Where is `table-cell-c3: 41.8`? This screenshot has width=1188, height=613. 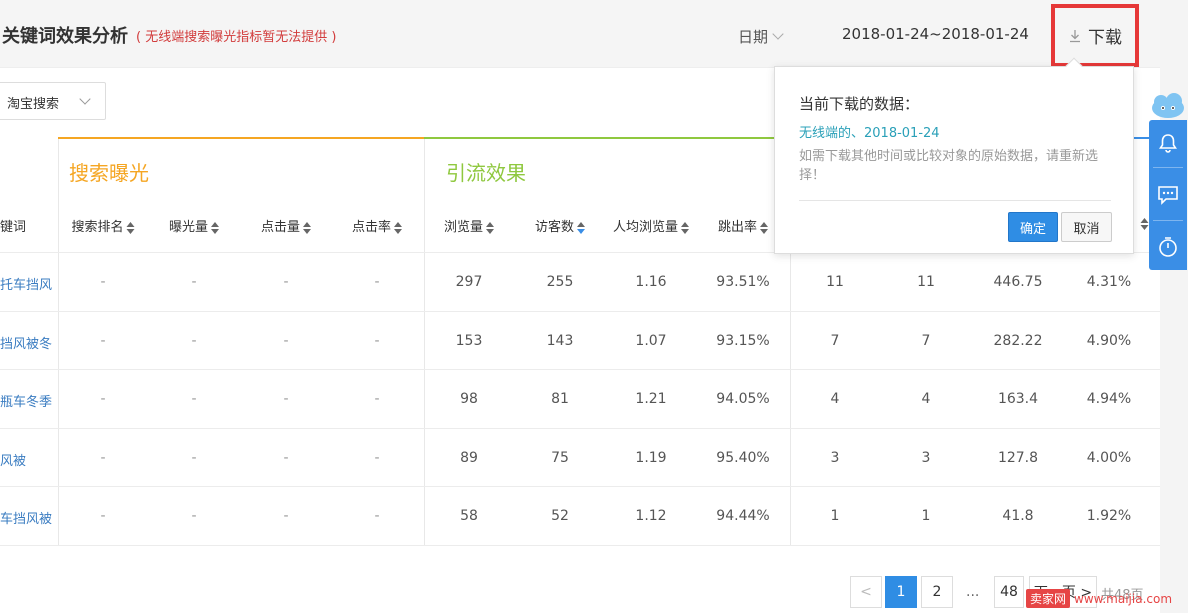
table-cell-c3: 41.8 is located at coordinates (1018, 516).